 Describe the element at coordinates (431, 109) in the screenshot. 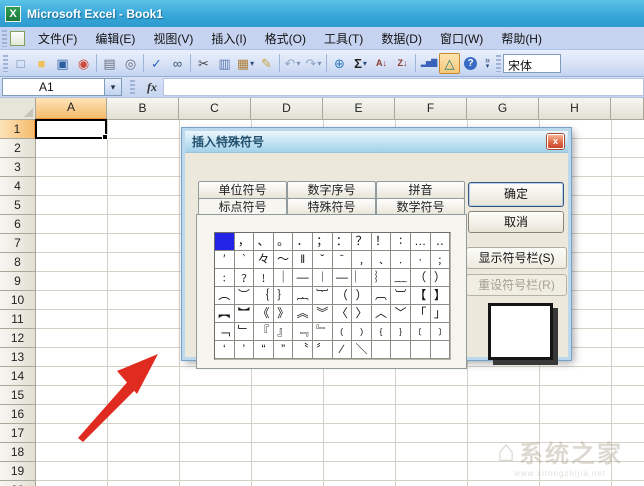

I see `column-header-F: F` at that location.